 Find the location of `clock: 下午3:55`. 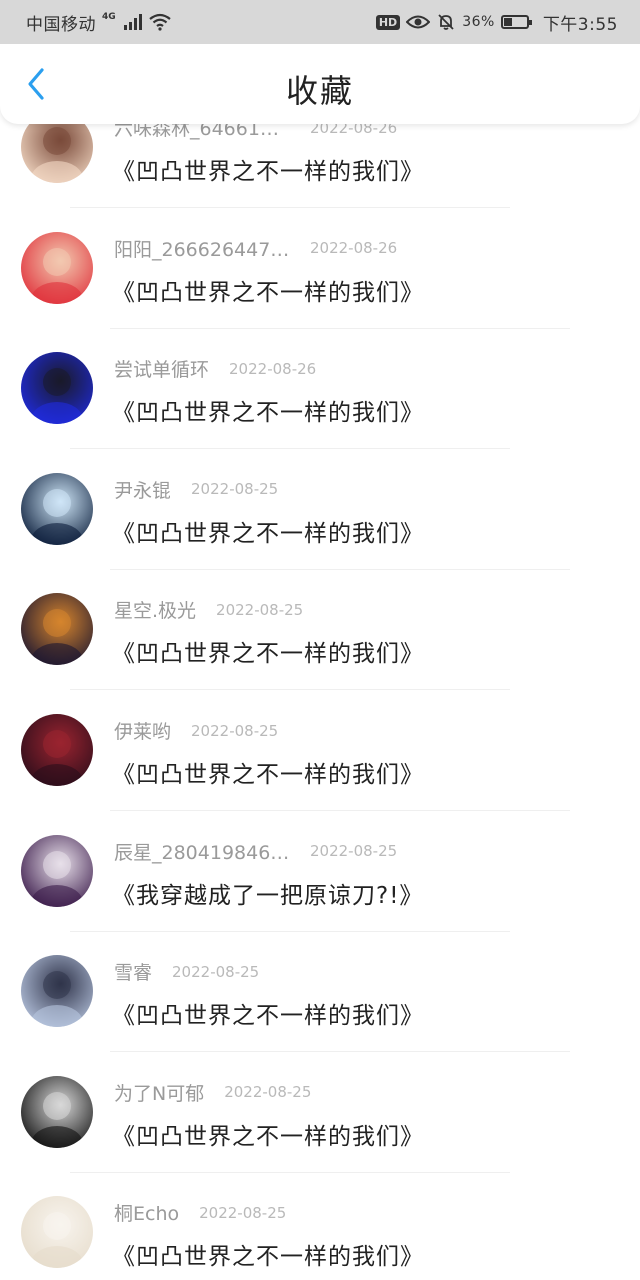

clock: 下午3:55 is located at coordinates (580, 24).